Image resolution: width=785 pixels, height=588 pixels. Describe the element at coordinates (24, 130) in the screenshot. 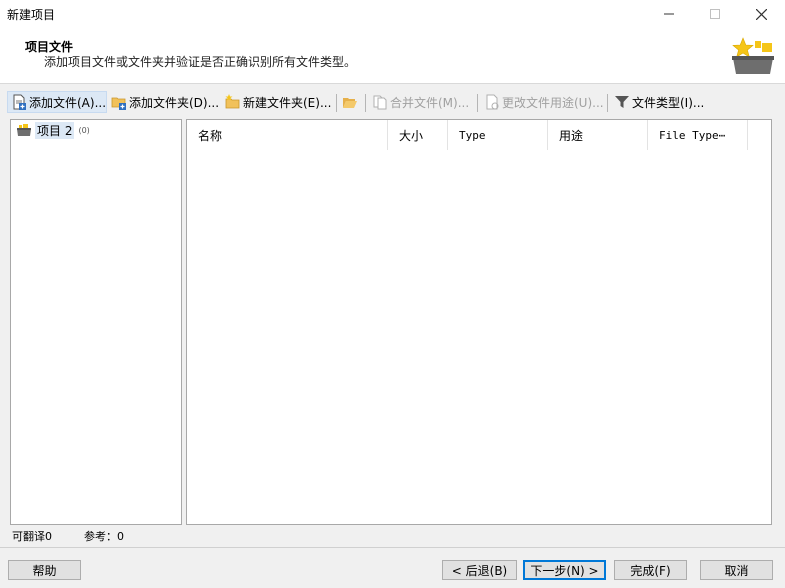

I see `project-box-icon` at that location.